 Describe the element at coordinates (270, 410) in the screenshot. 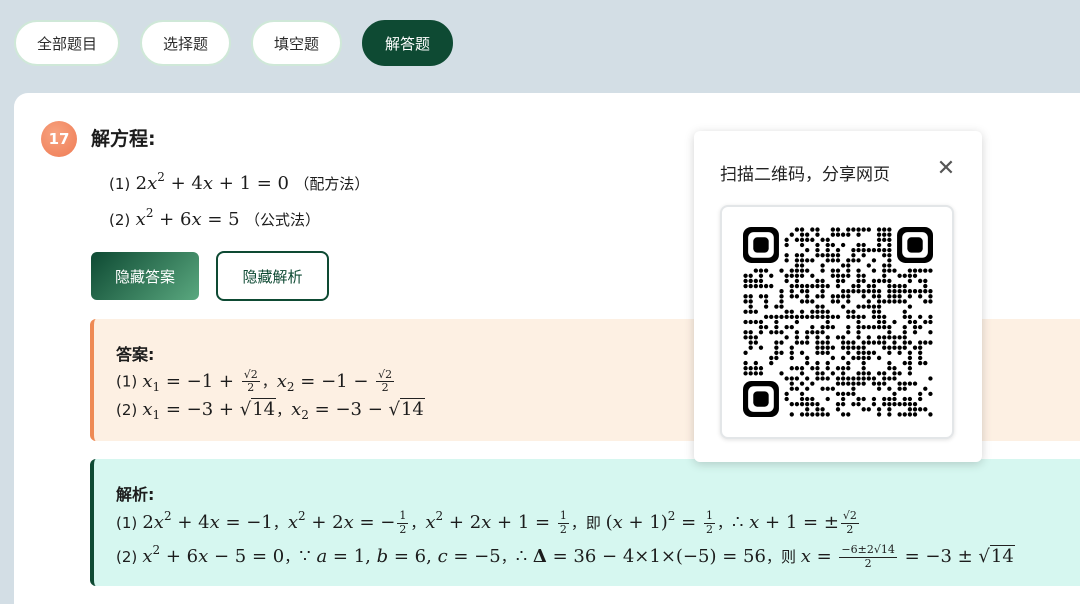

I see `answer-line-2: (2) x1 = −3 + √14，x2 = −3 − √14` at that location.